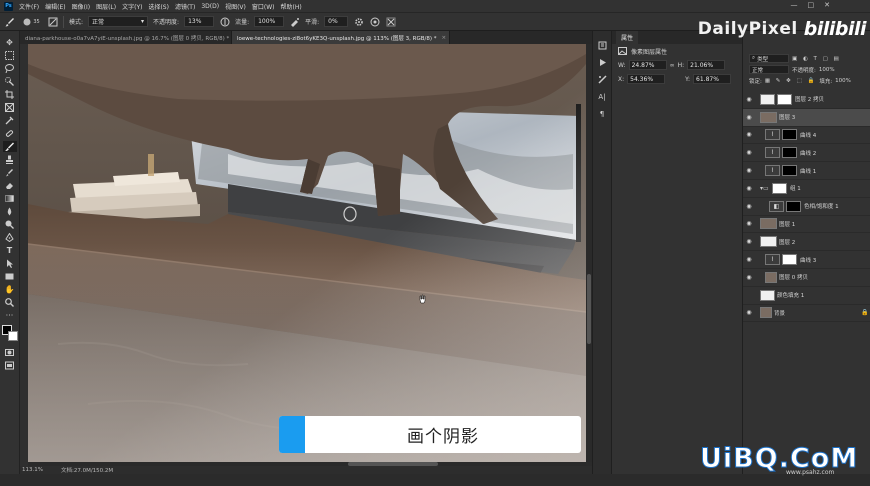 The image size is (870, 486). I want to click on healing-brush-tool-icon, so click(10, 133).